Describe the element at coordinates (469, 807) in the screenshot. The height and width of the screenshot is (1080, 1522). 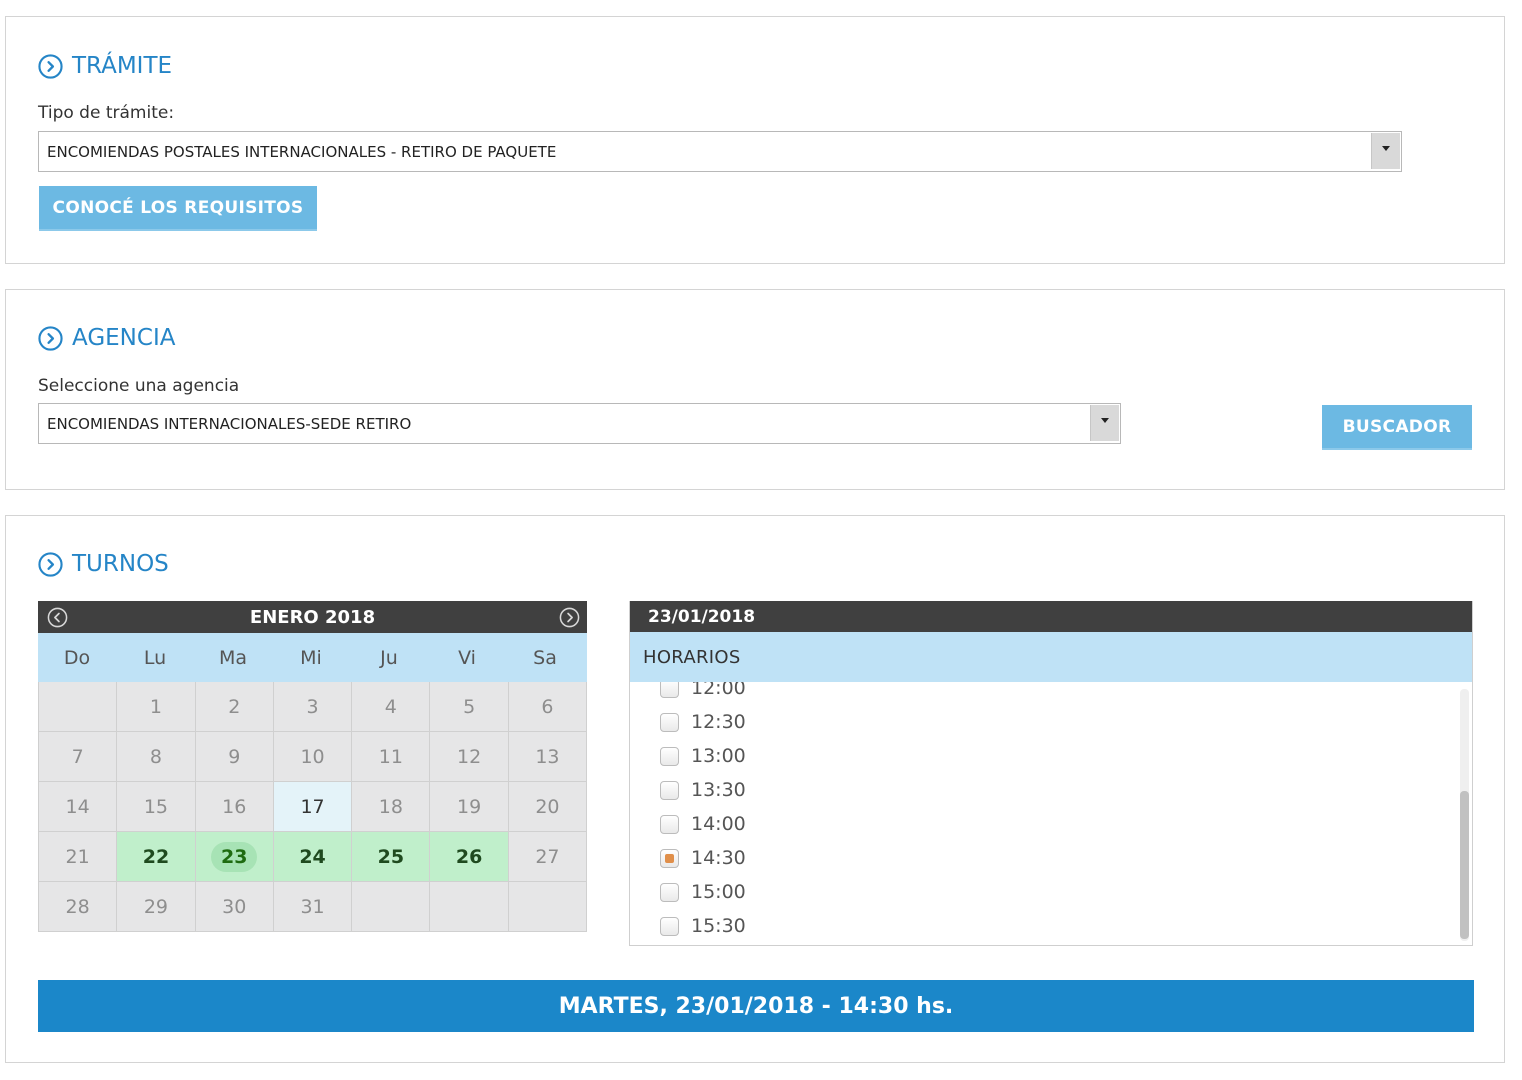
I see `calendar-day: 19` at that location.